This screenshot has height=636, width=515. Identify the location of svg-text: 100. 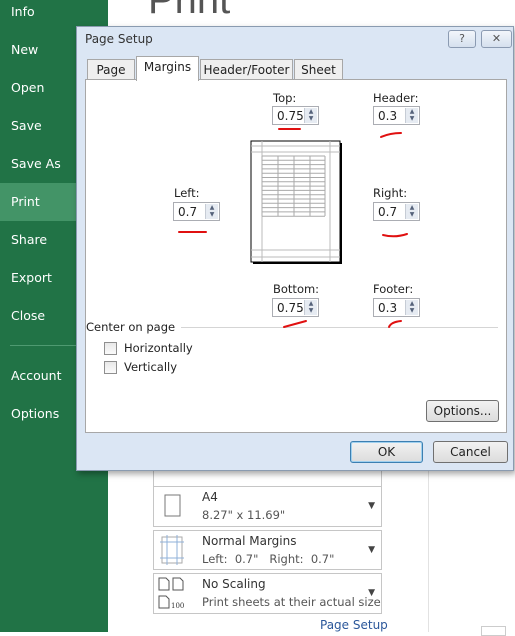
(177, 606).